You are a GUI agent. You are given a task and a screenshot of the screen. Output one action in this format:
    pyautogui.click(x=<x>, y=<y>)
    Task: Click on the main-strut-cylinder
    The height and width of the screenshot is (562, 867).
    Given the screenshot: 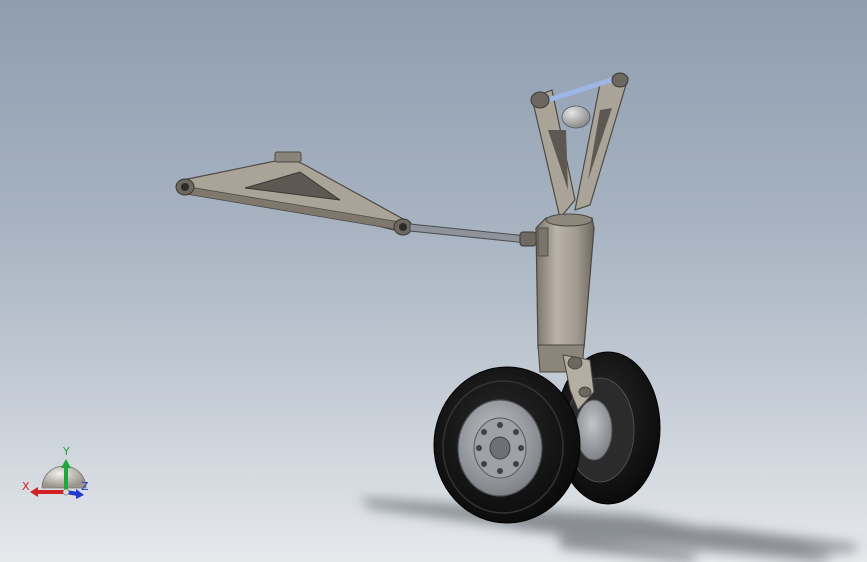 What is the action you would take?
    pyautogui.click(x=565, y=293)
    